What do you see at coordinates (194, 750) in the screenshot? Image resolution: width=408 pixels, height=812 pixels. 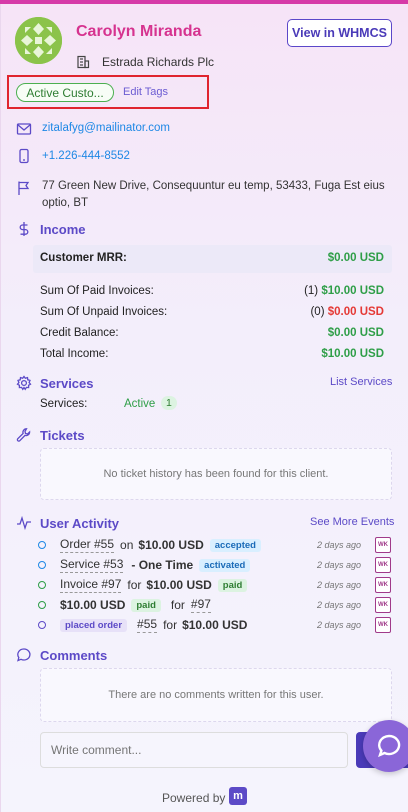 I see `comment-input` at bounding box center [194, 750].